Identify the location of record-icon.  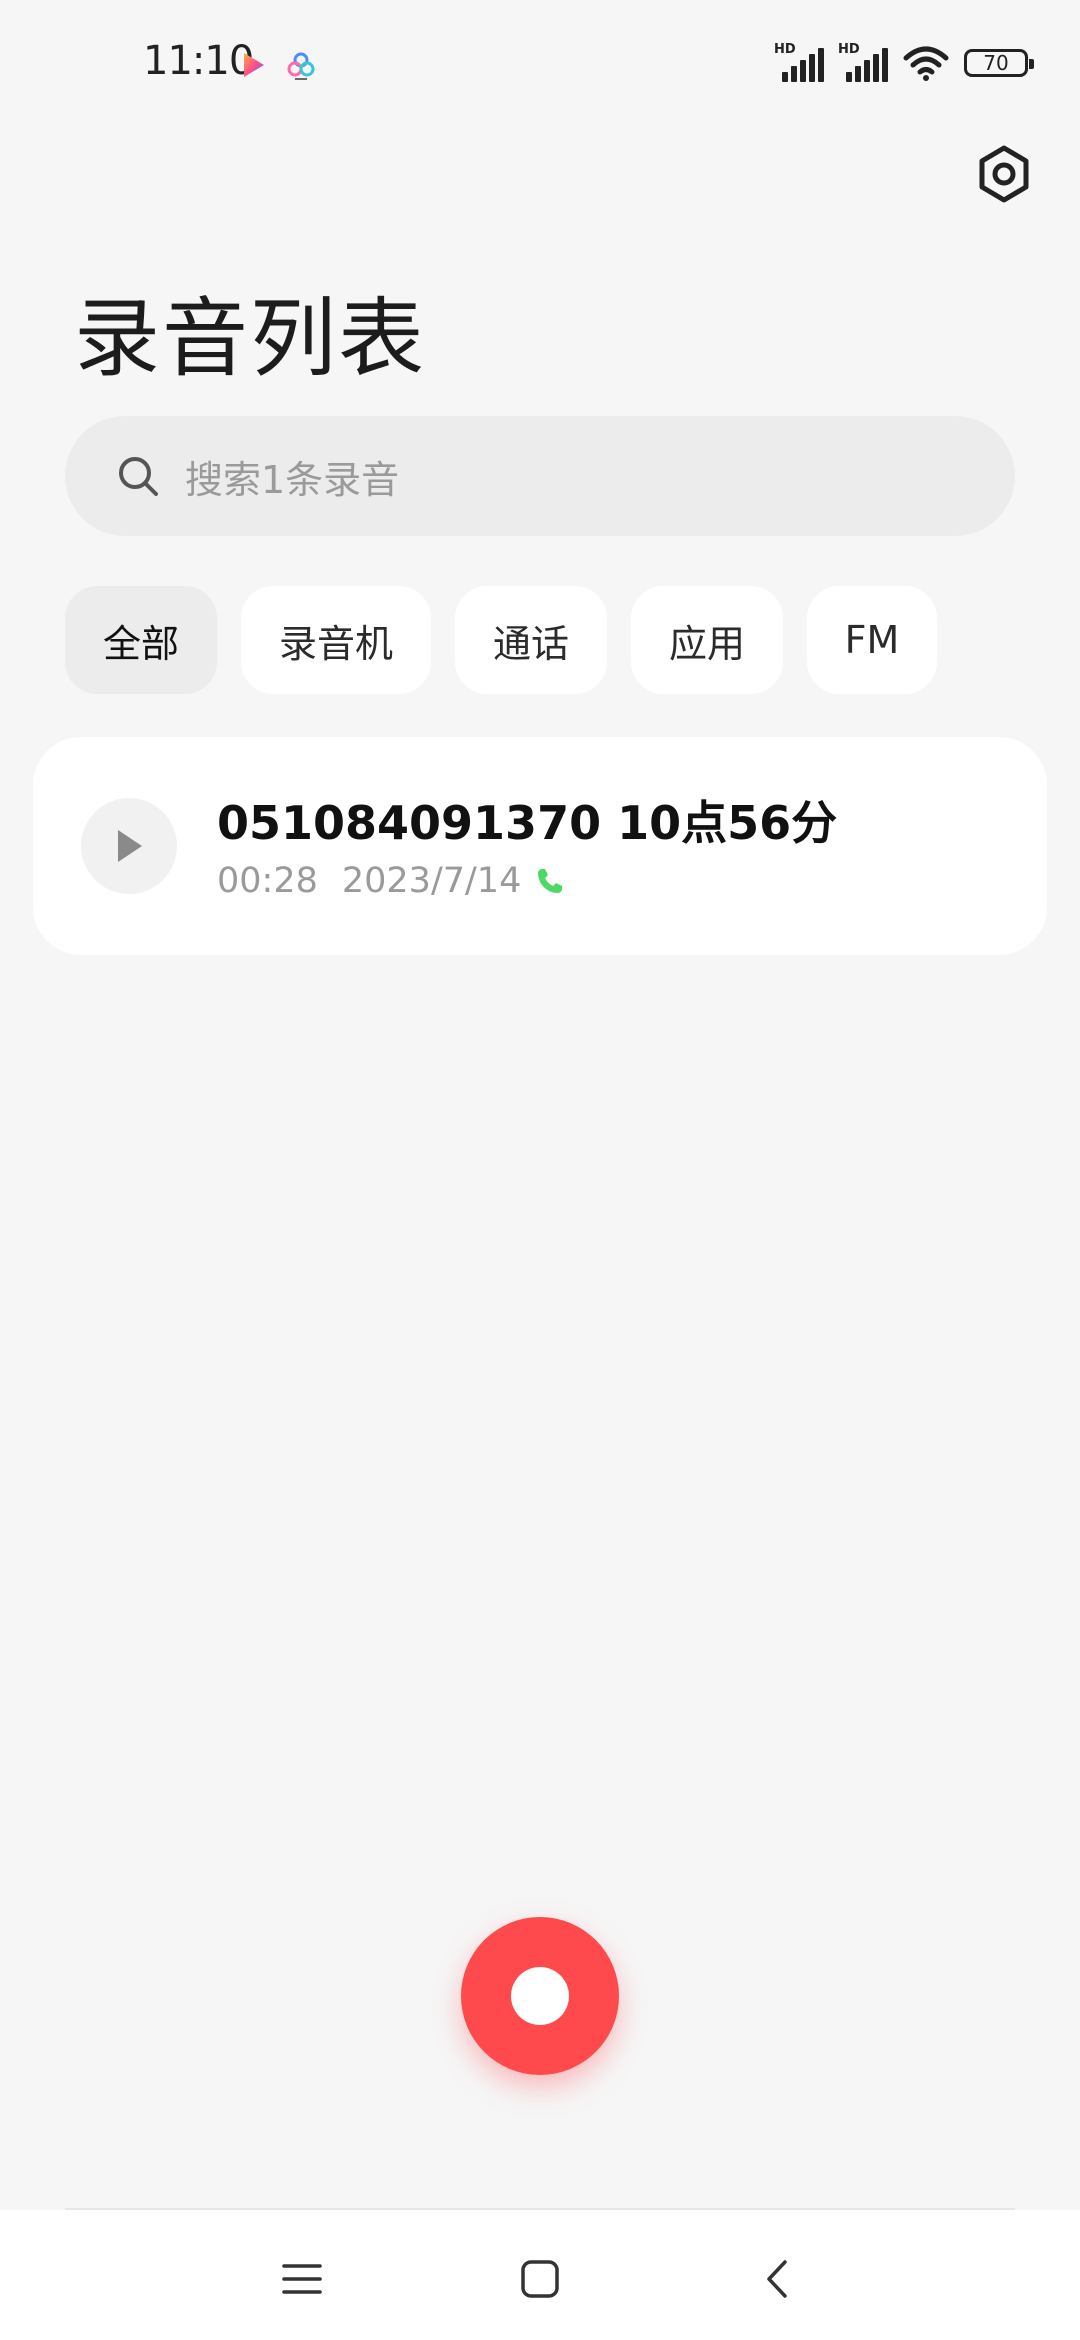
(540, 1996).